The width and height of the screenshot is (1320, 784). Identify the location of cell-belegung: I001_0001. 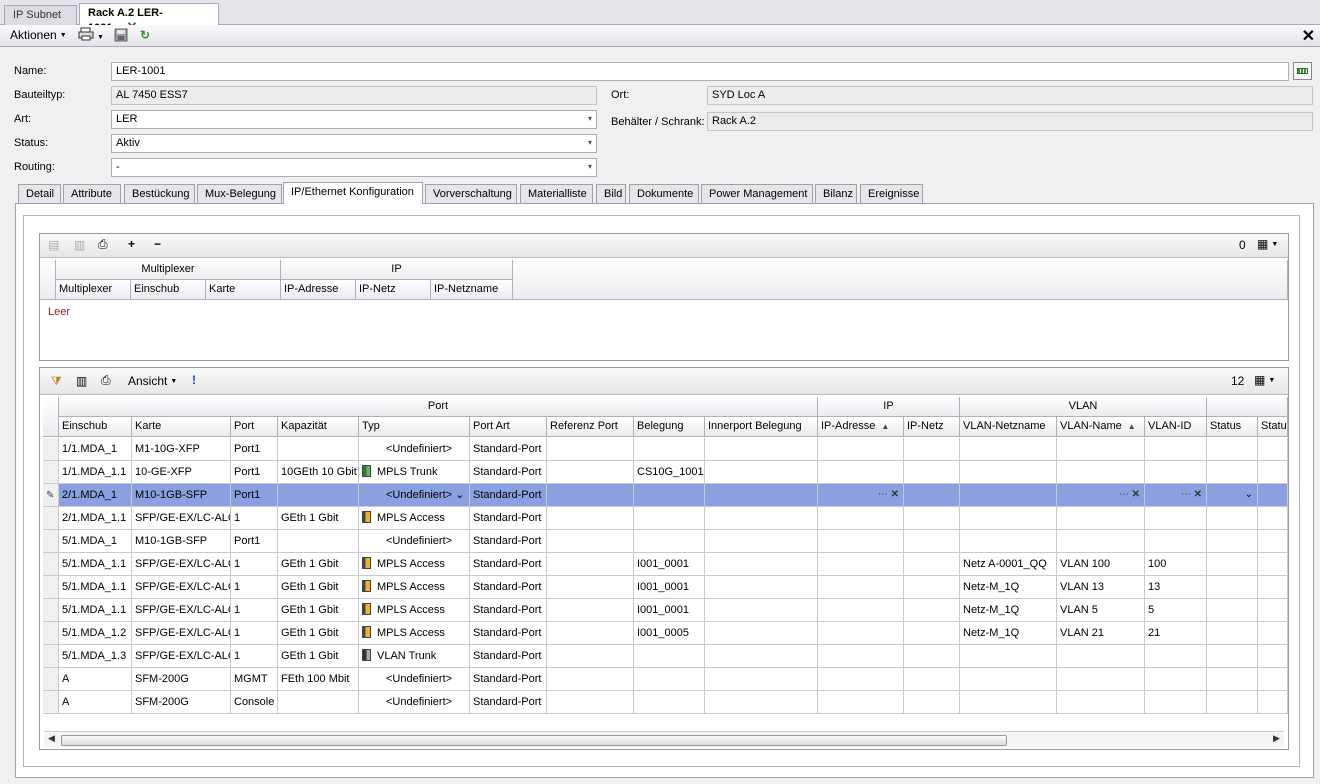
(669, 610).